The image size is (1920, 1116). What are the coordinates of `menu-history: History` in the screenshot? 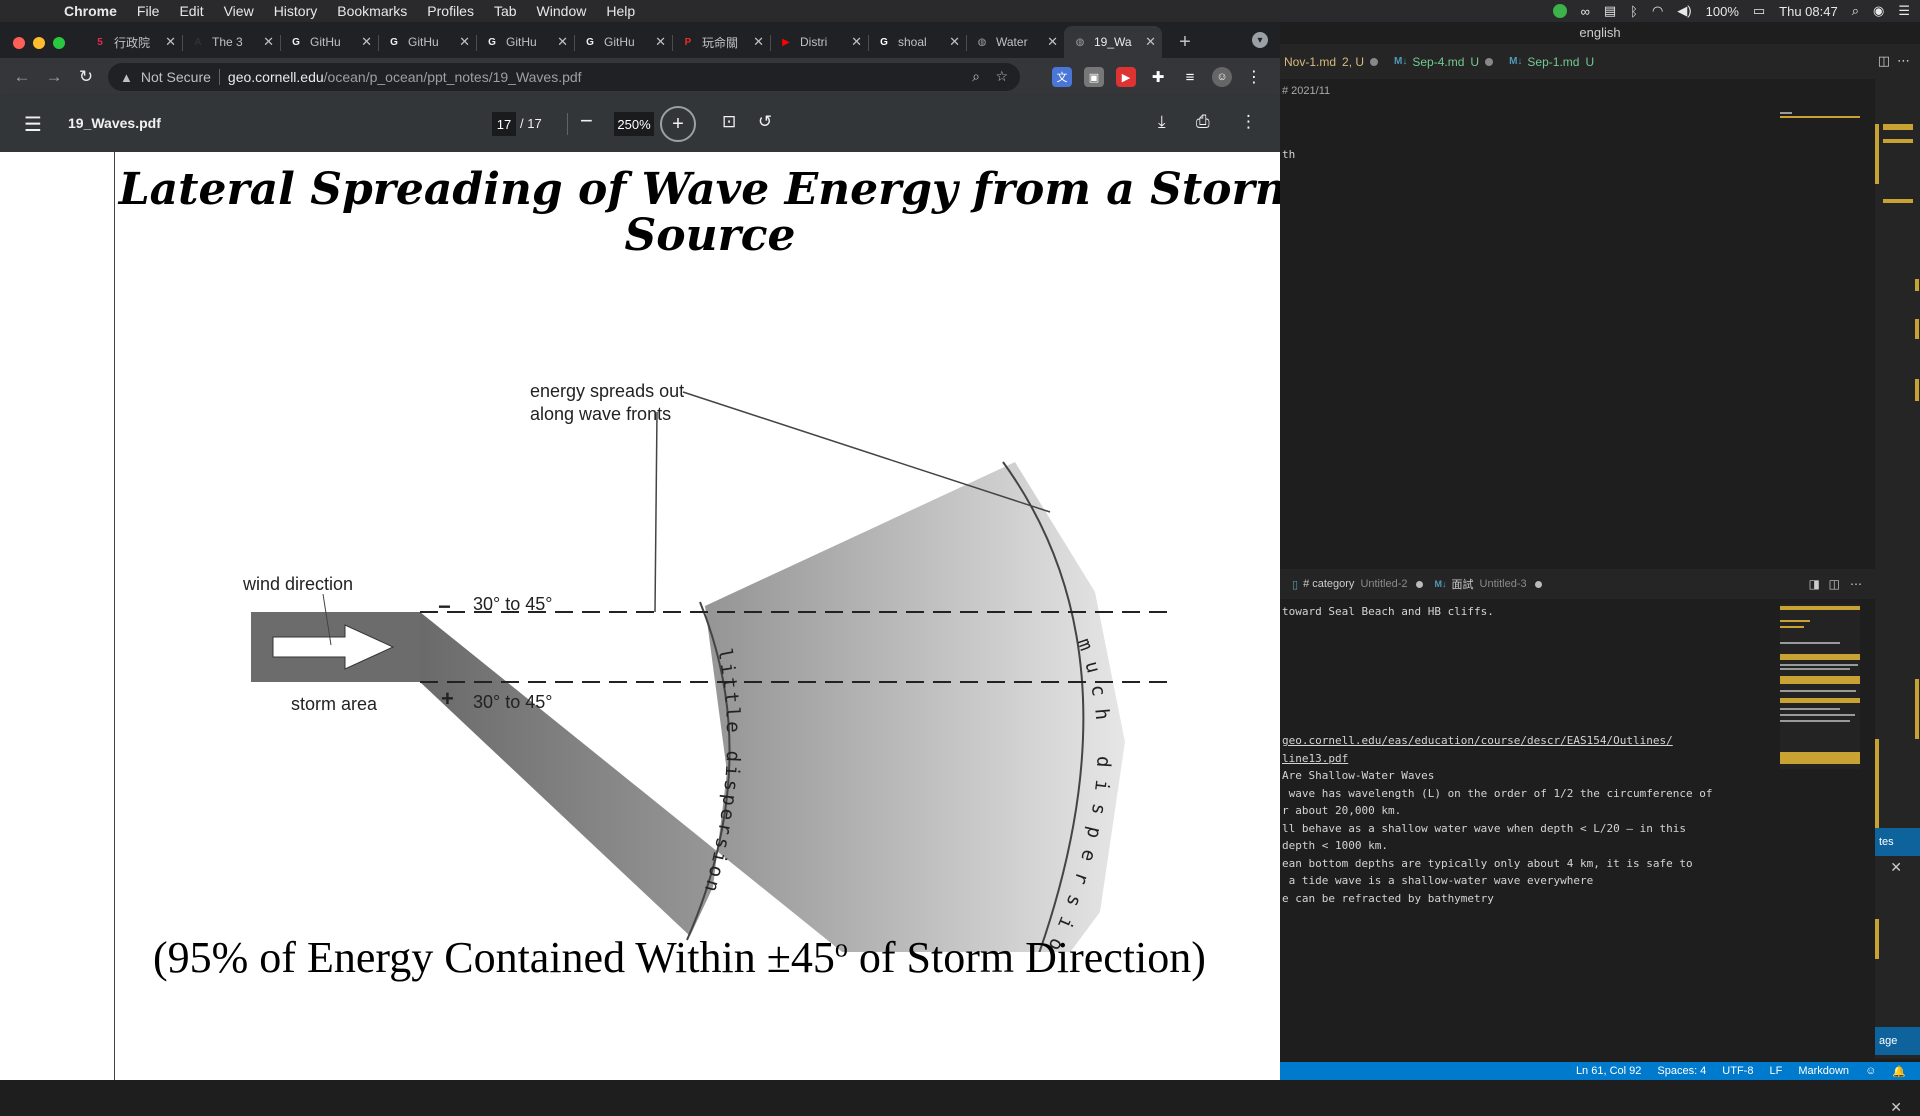 It's located at (296, 11).